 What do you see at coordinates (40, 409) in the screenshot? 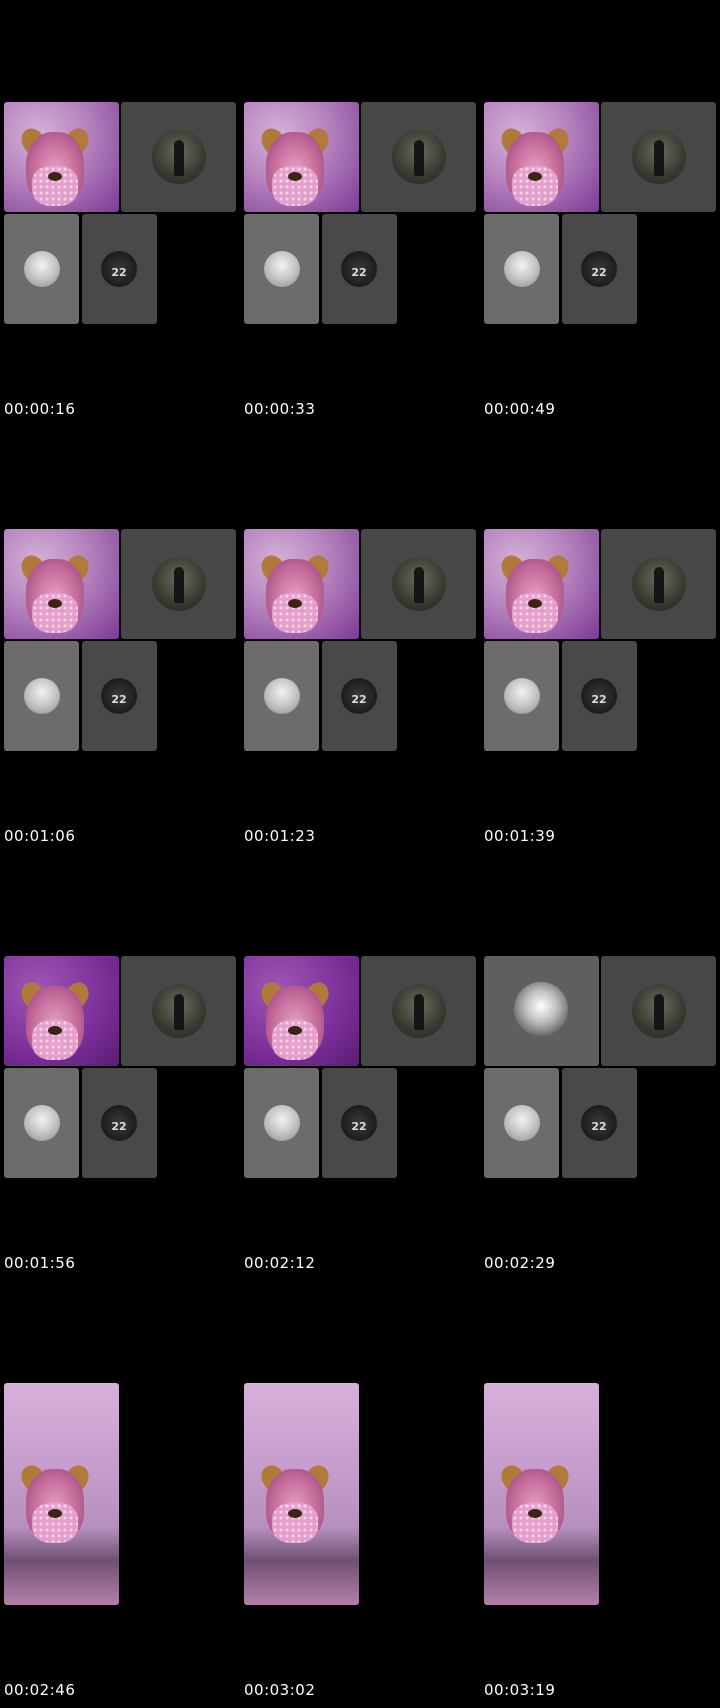
I see `timestamp-label: 00:00:16` at bounding box center [40, 409].